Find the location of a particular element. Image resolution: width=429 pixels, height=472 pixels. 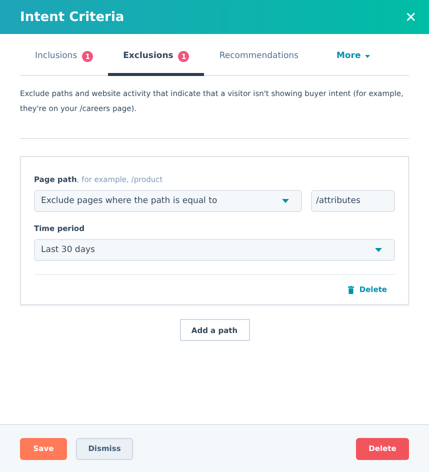

tab: Recommendations is located at coordinates (259, 62).